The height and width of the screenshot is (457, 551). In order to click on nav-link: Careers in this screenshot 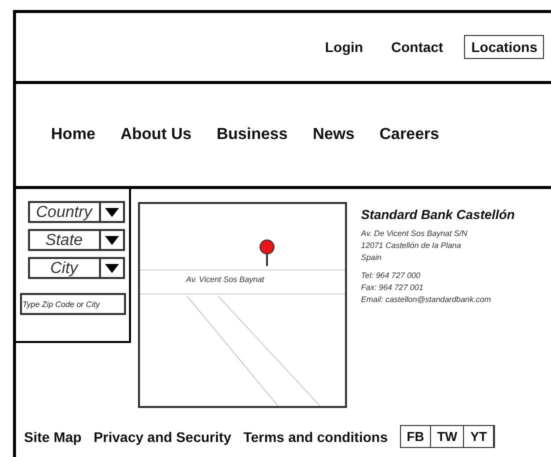, I will do `click(410, 135)`.